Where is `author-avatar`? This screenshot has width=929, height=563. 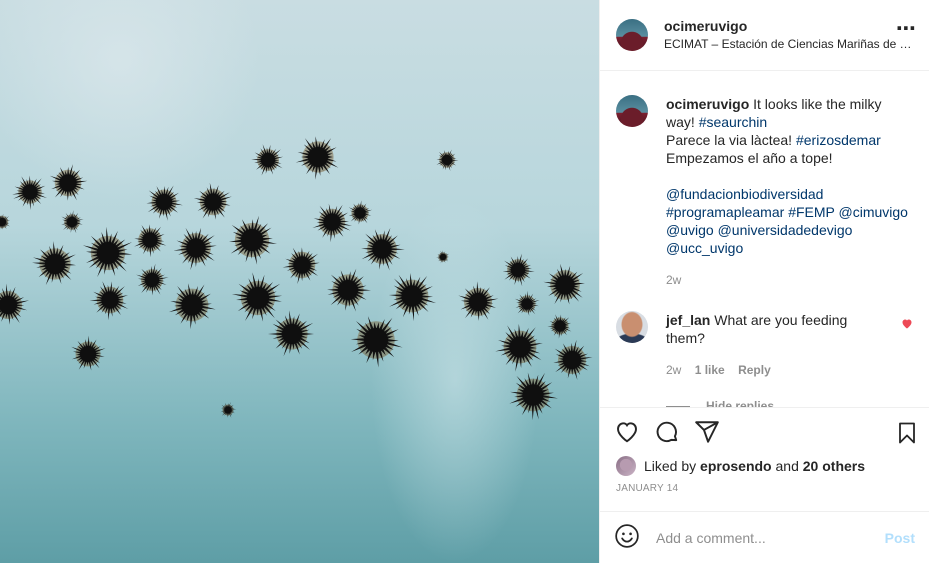
author-avatar is located at coordinates (632, 35).